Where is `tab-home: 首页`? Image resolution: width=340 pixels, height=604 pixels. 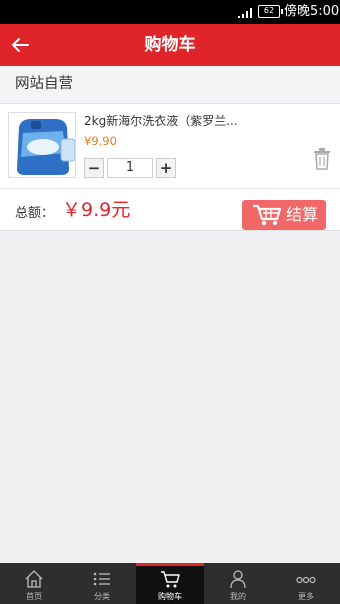 tab-home: 首页 is located at coordinates (34, 583).